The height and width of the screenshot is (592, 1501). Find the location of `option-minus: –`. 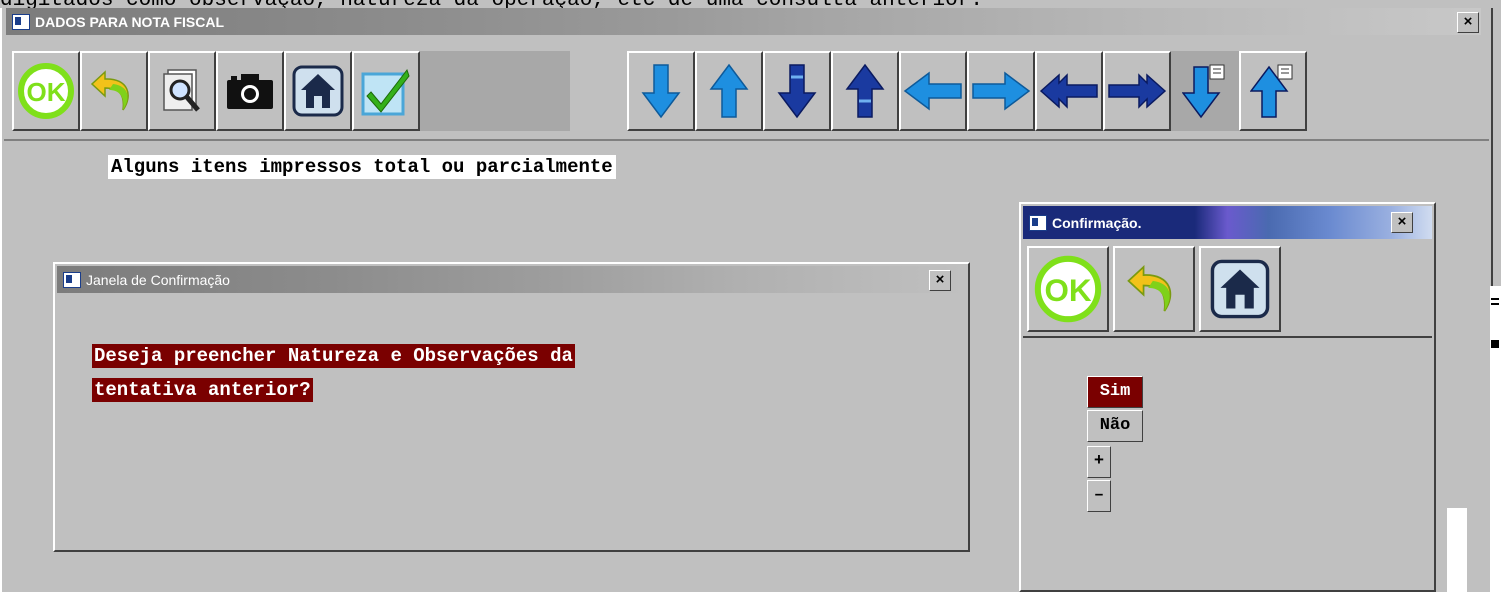

option-minus: – is located at coordinates (1099, 496).